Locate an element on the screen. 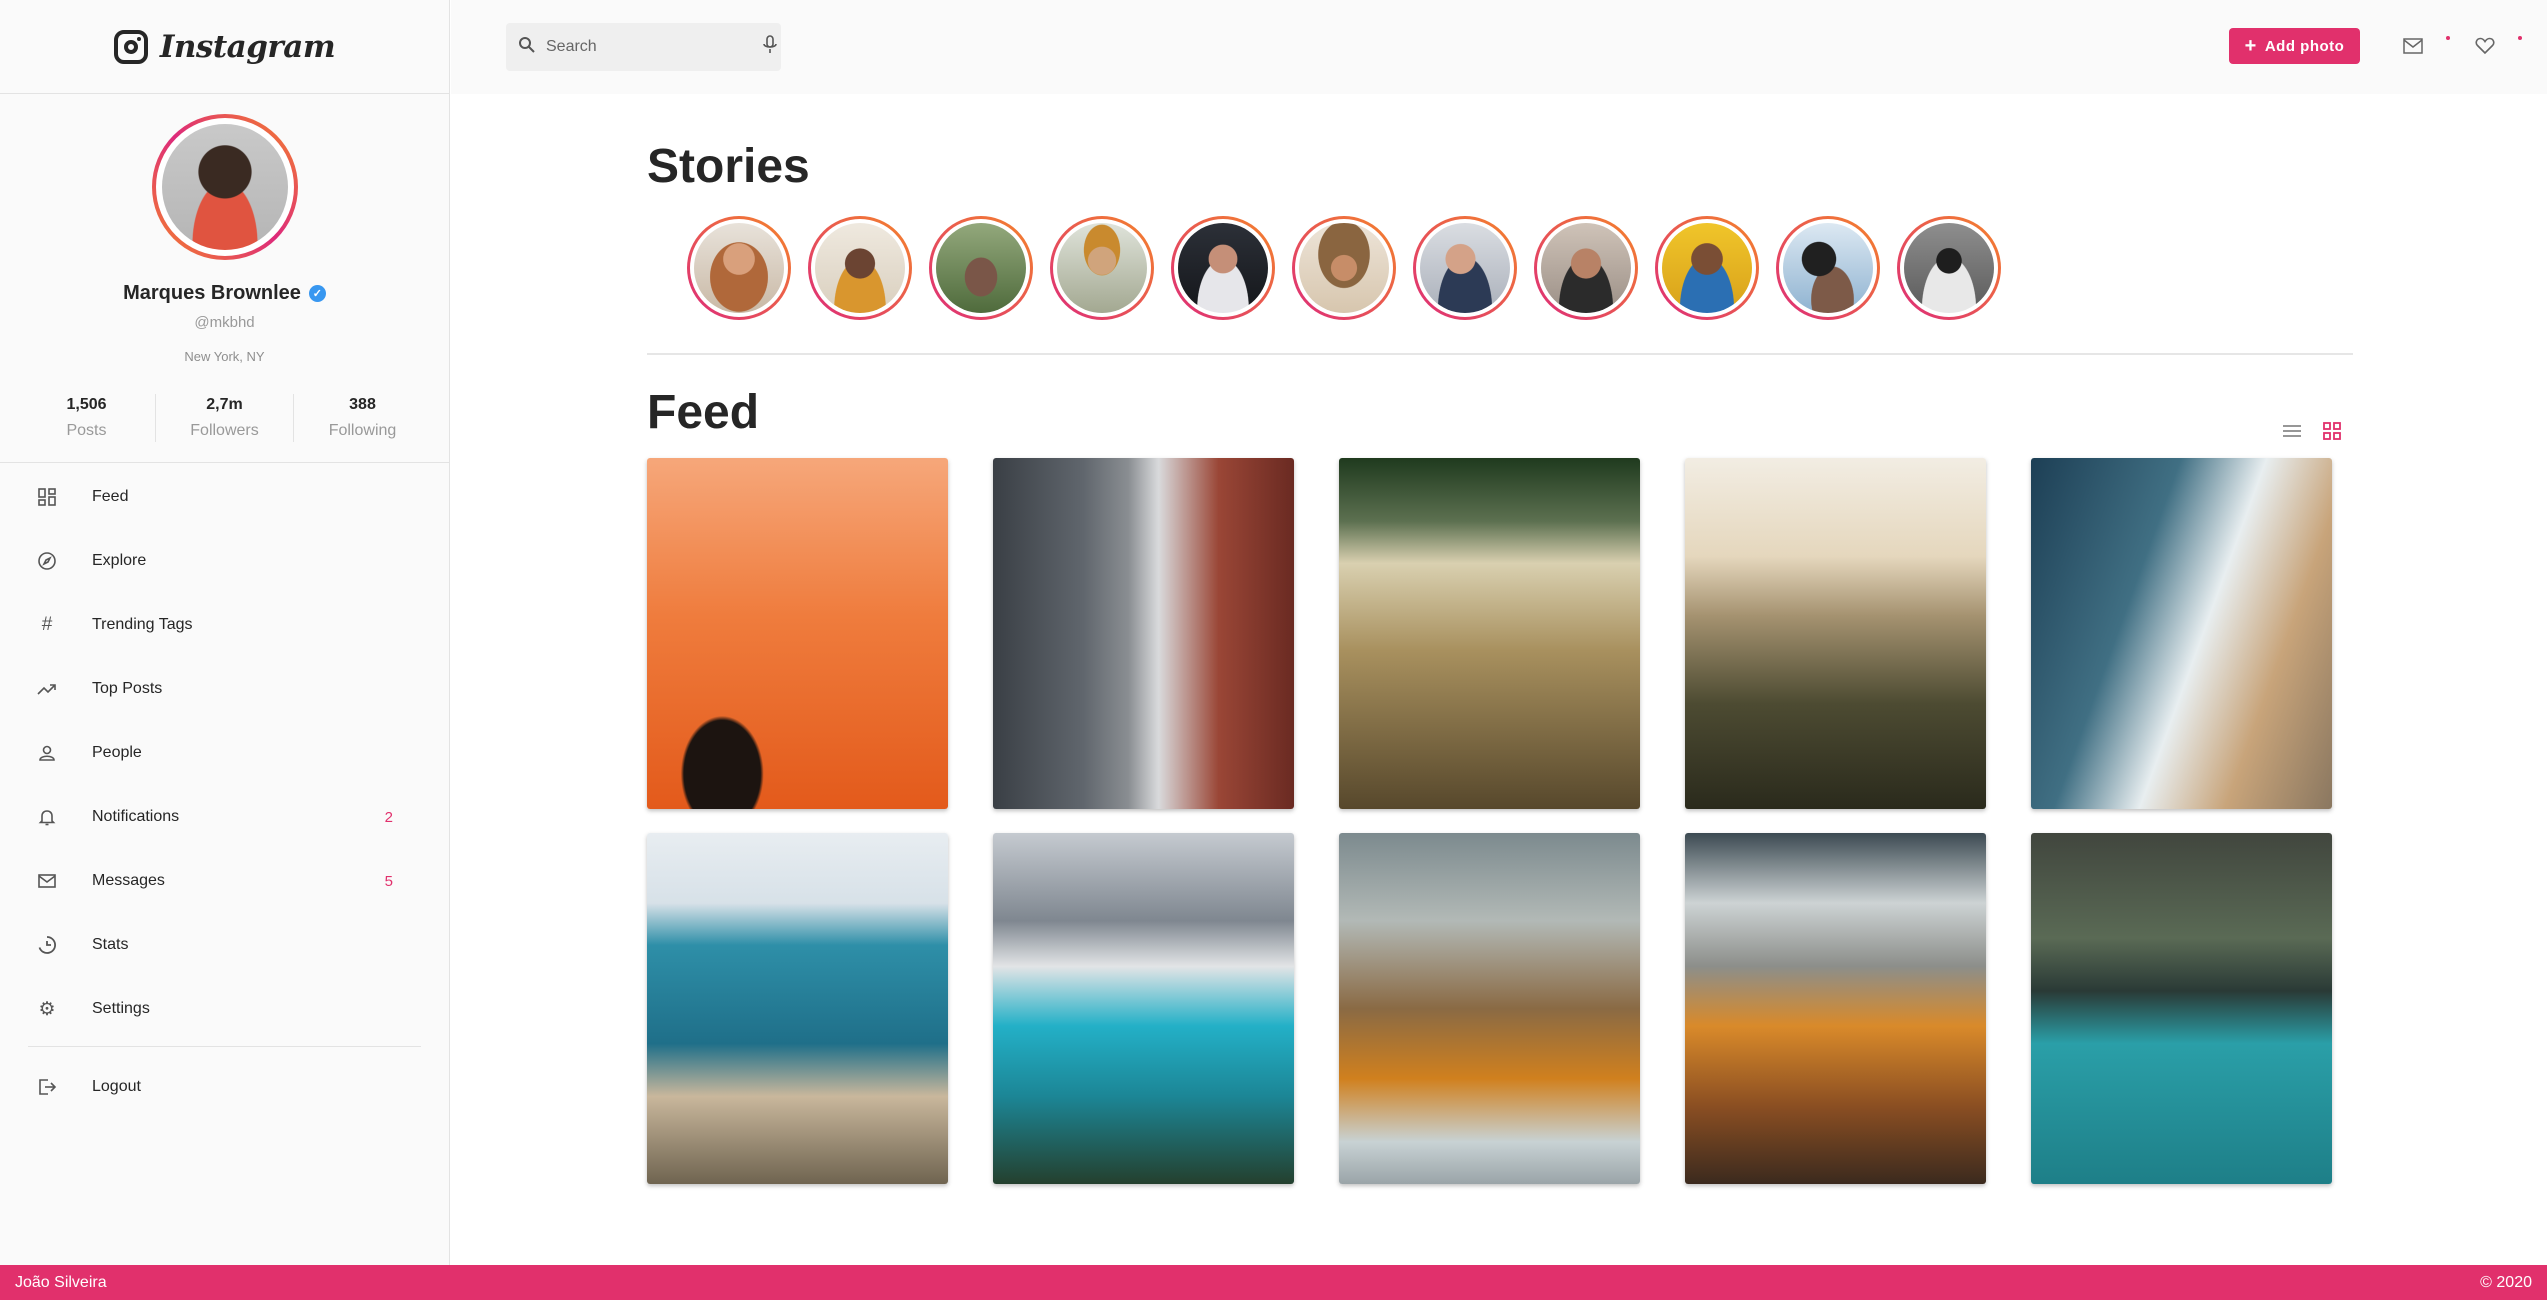 The width and height of the screenshot is (2547, 1300). heart-icon is located at coordinates (2485, 46).